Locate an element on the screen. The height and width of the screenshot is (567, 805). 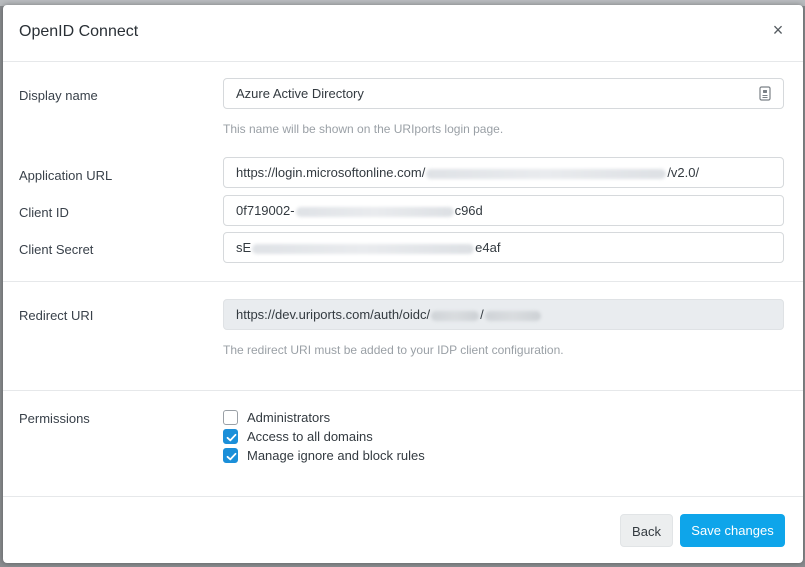
display-name-label: Display name is located at coordinates (58, 95).